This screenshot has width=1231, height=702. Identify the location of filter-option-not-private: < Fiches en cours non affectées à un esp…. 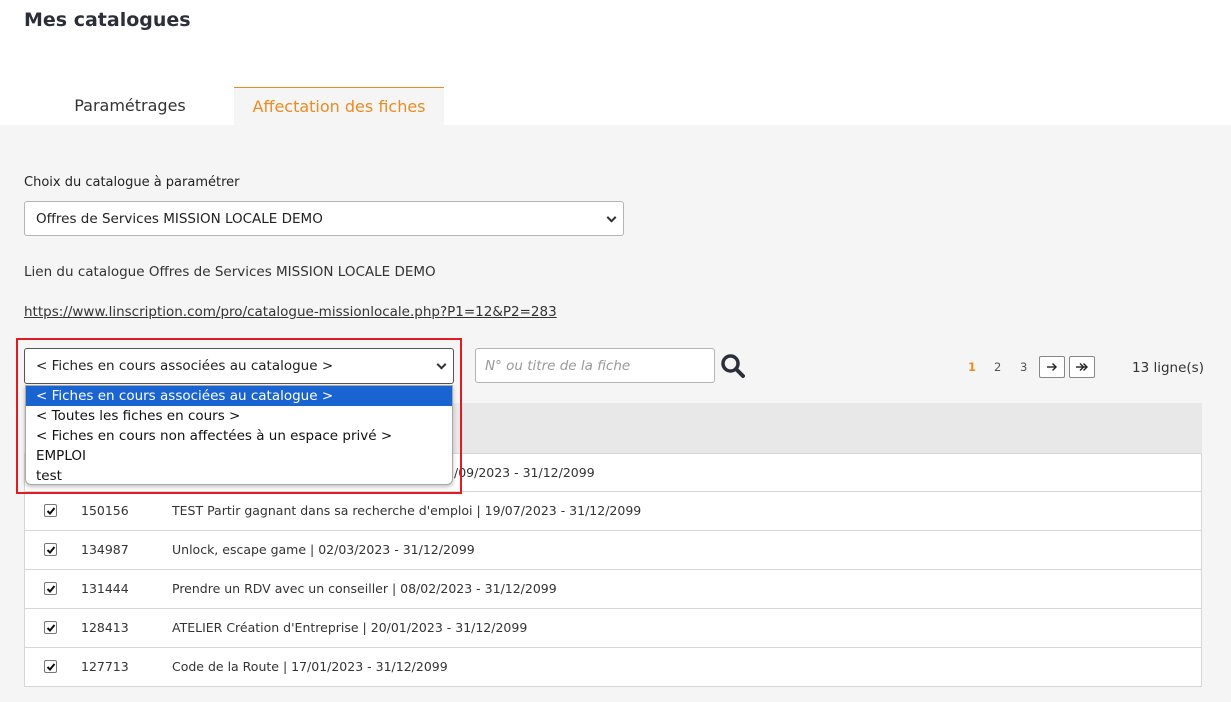
(239, 436).